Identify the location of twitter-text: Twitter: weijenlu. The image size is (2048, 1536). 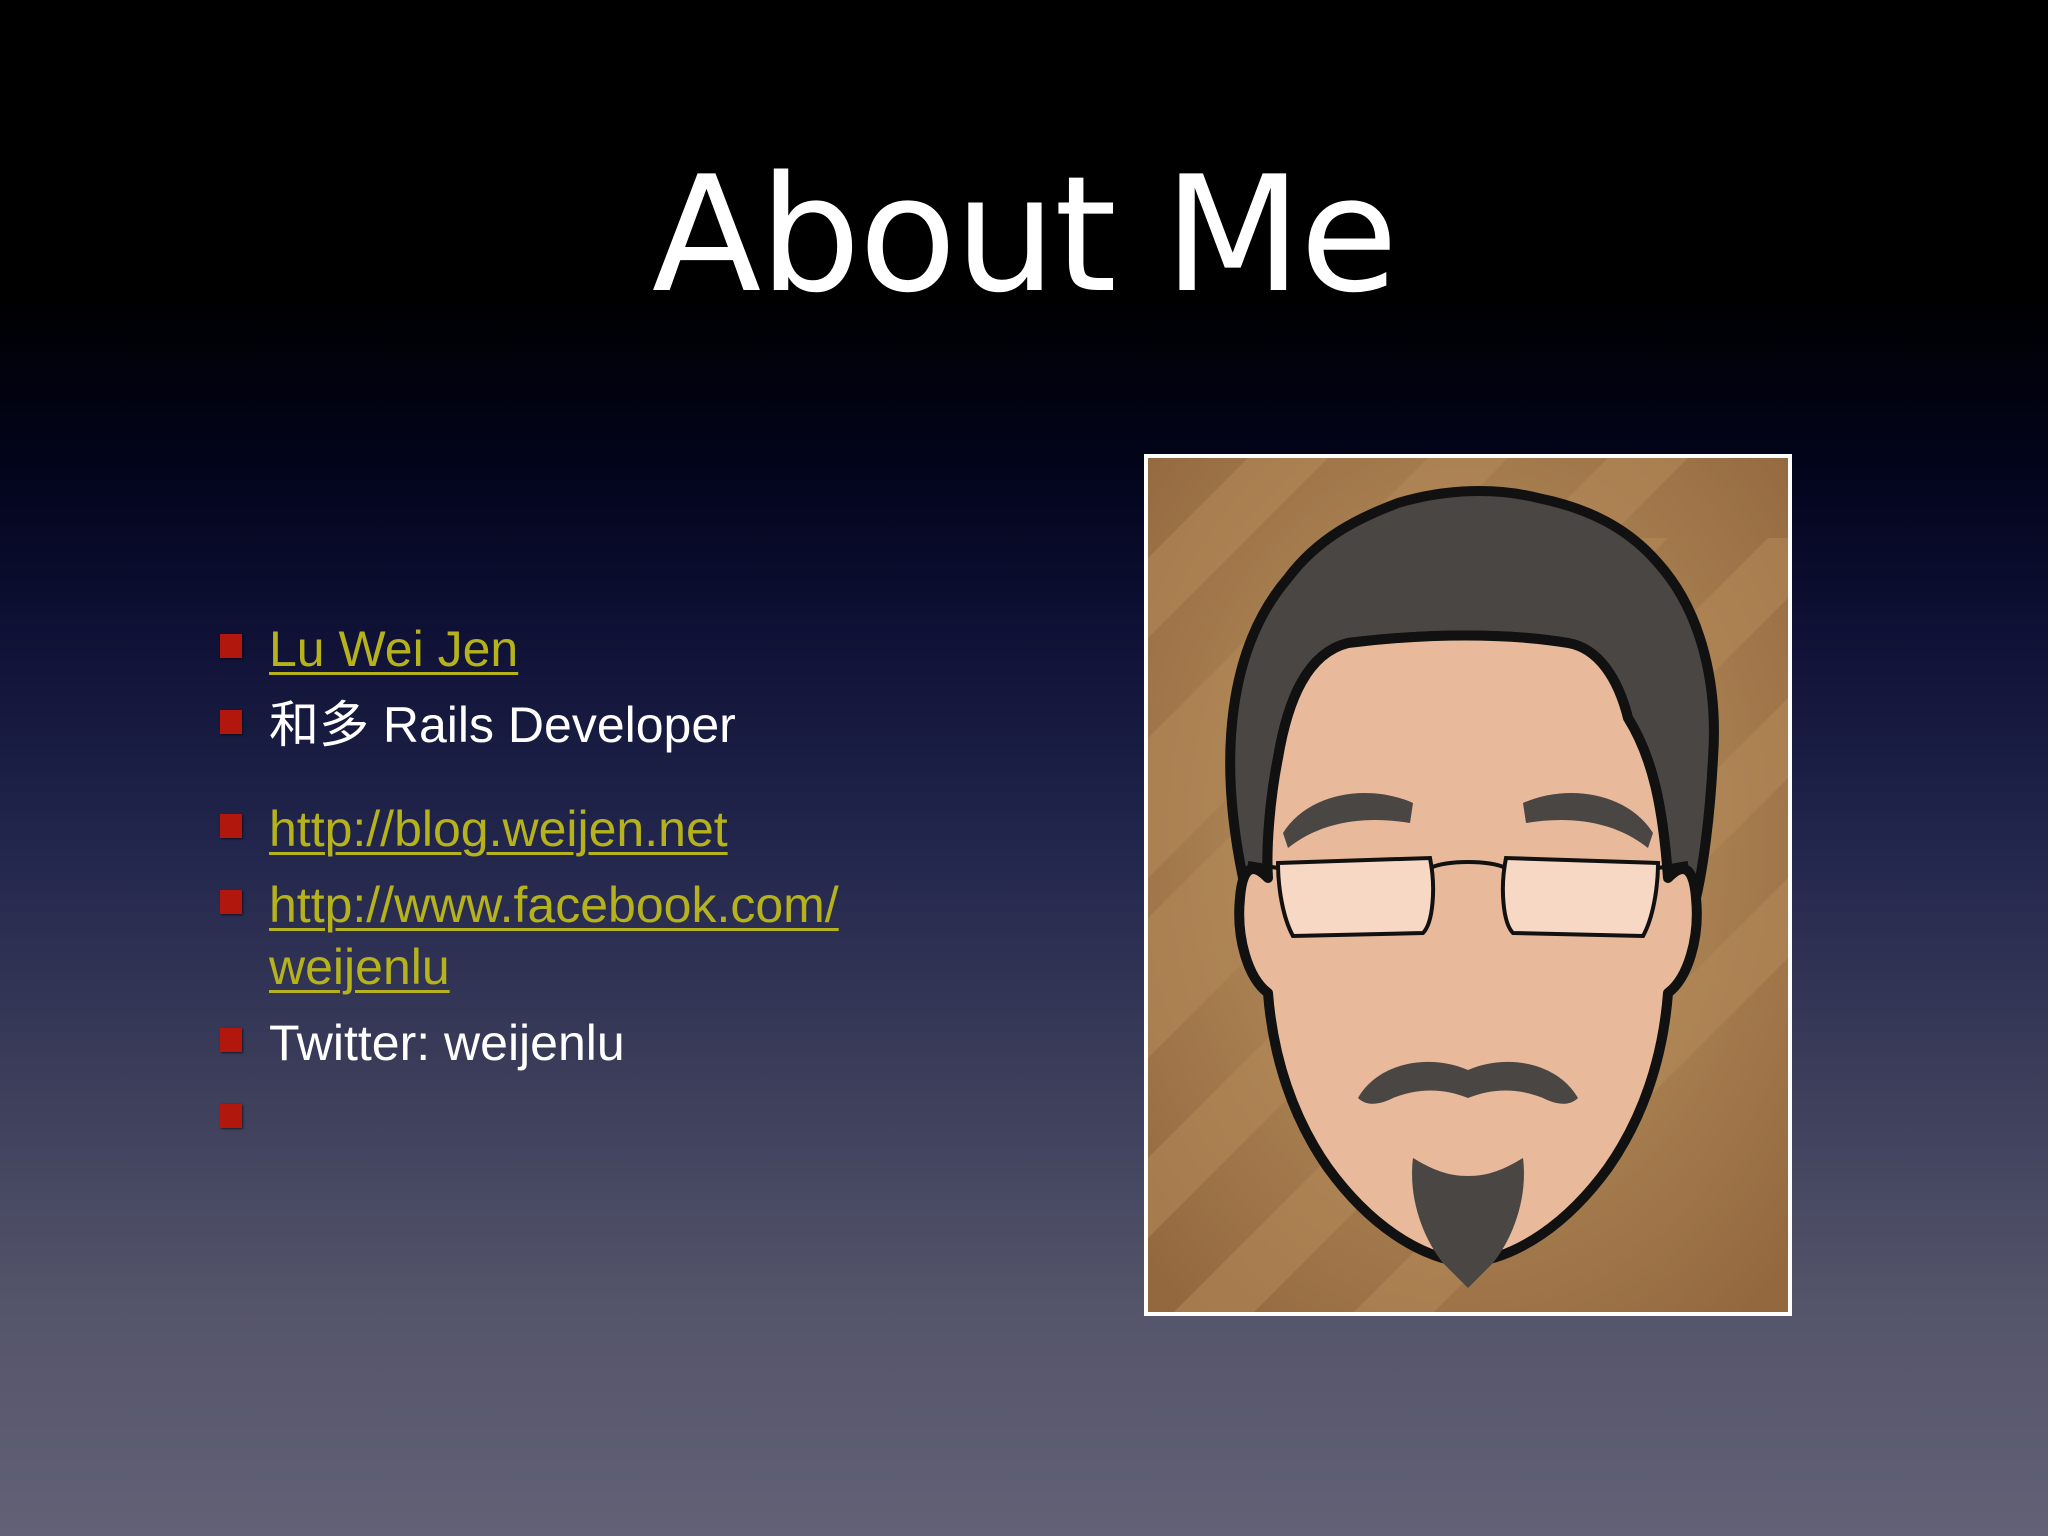
(447, 1043).